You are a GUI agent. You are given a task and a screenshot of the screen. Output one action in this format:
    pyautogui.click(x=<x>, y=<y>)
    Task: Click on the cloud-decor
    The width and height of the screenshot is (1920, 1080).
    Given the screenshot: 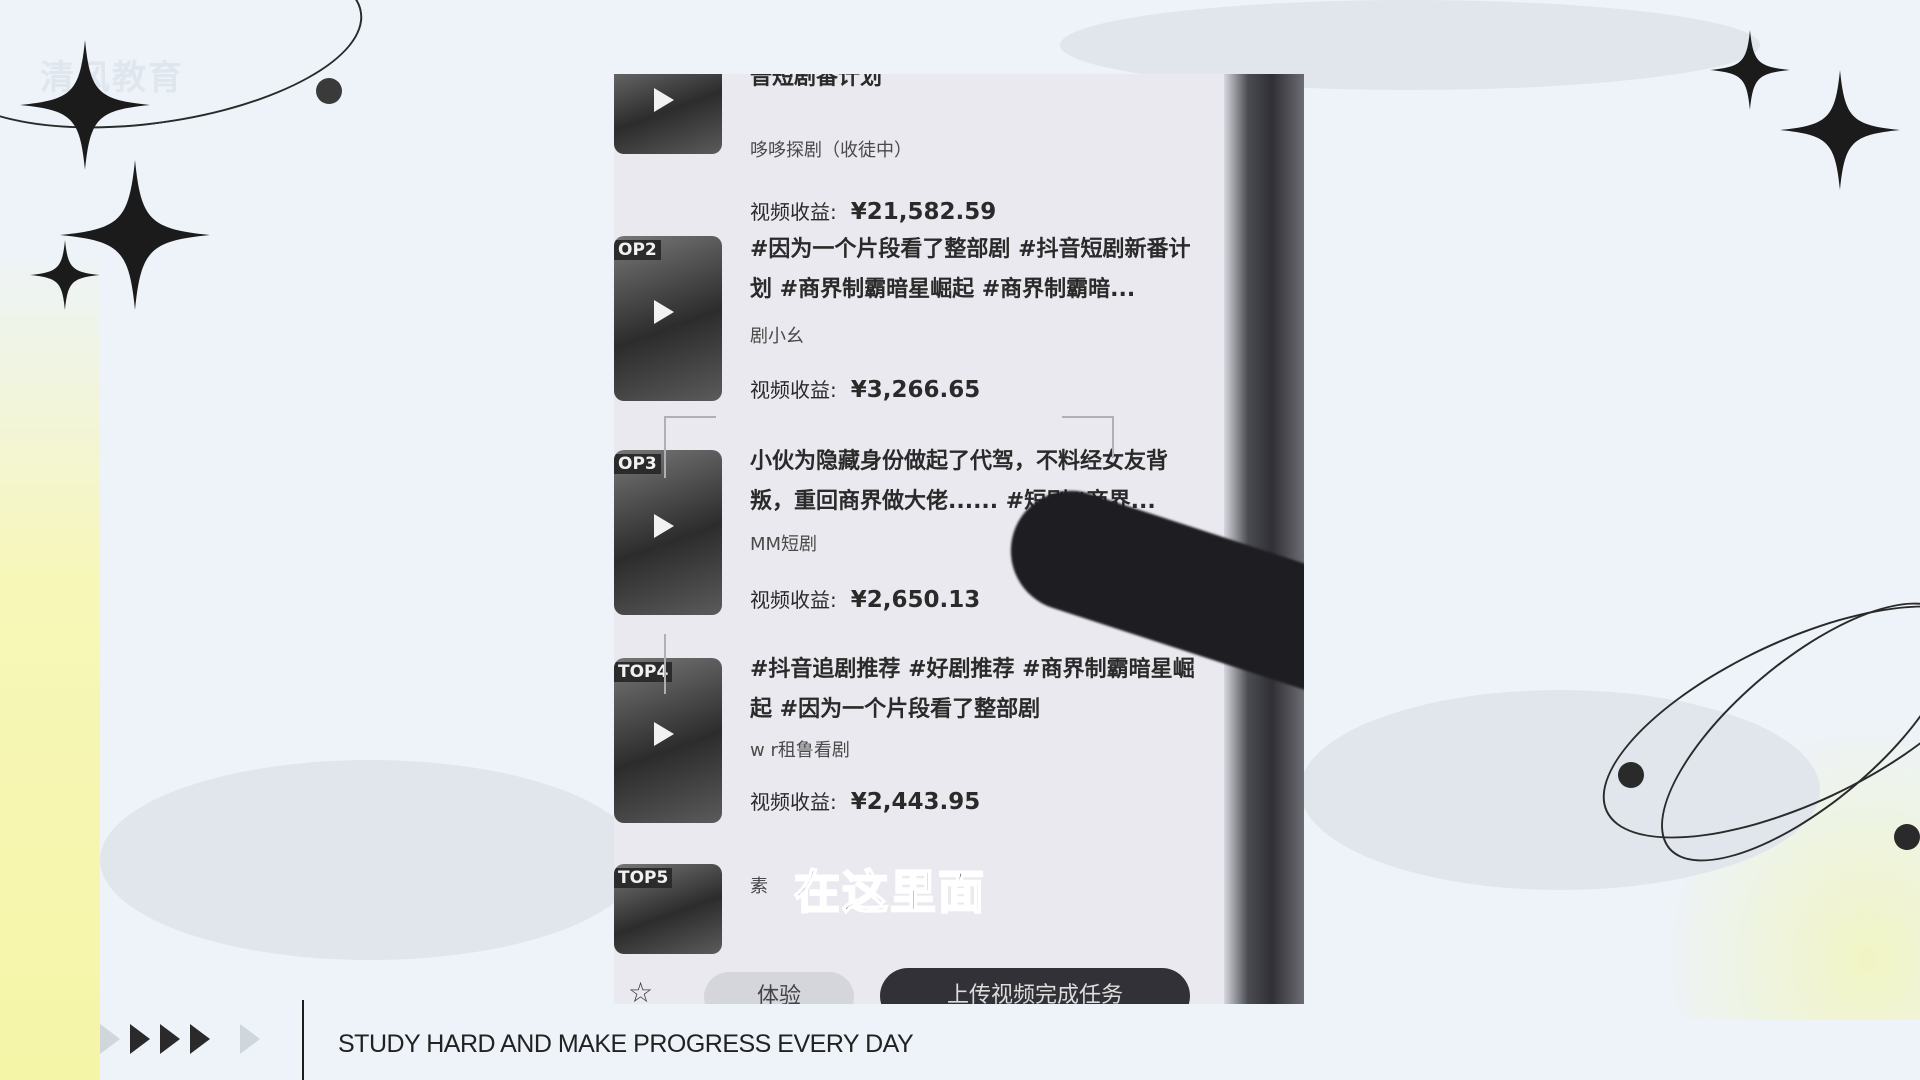 What is the action you would take?
    pyautogui.click(x=370, y=860)
    